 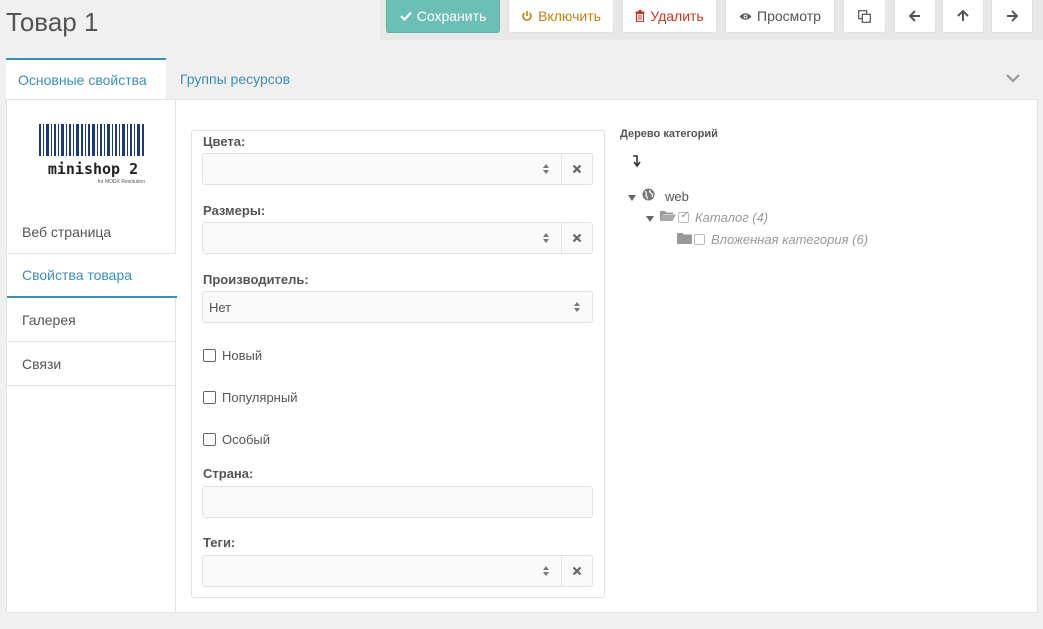 What do you see at coordinates (677, 16) in the screenshot?
I see `delete-button-label: Удалить` at bounding box center [677, 16].